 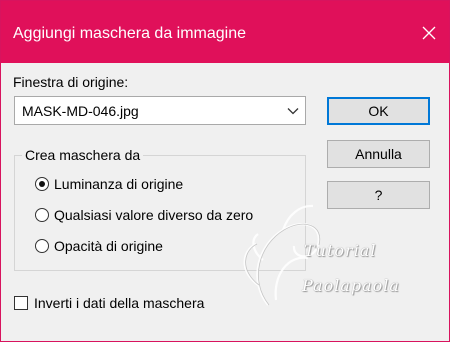 What do you see at coordinates (154, 215) in the screenshot?
I see `radio-label: Qualsiasi valore diverso da zero` at bounding box center [154, 215].